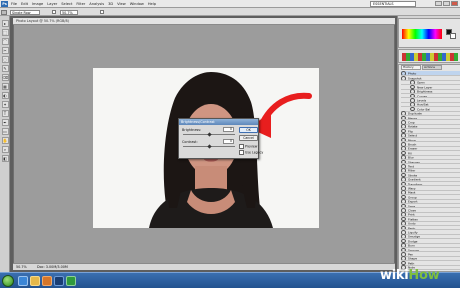 The width and height of the screenshot is (460, 288). What do you see at coordinates (438, 3) in the screenshot?
I see `minimize-button` at bounding box center [438, 3].